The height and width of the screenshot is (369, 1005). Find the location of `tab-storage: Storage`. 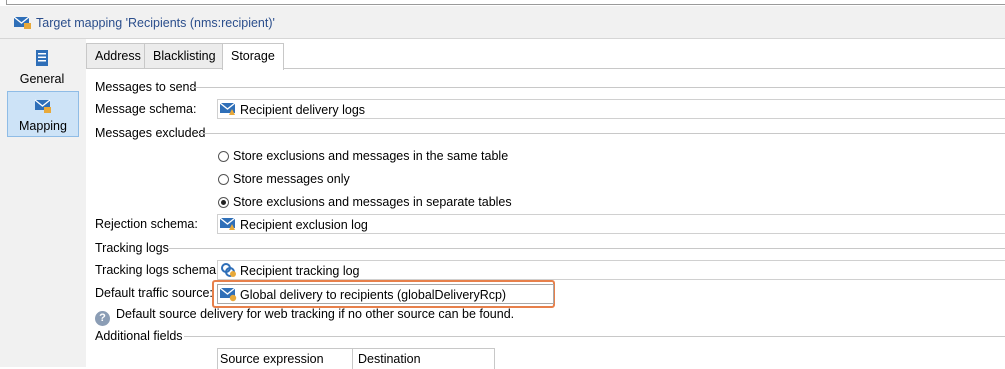

tab-storage: Storage is located at coordinates (253, 56).